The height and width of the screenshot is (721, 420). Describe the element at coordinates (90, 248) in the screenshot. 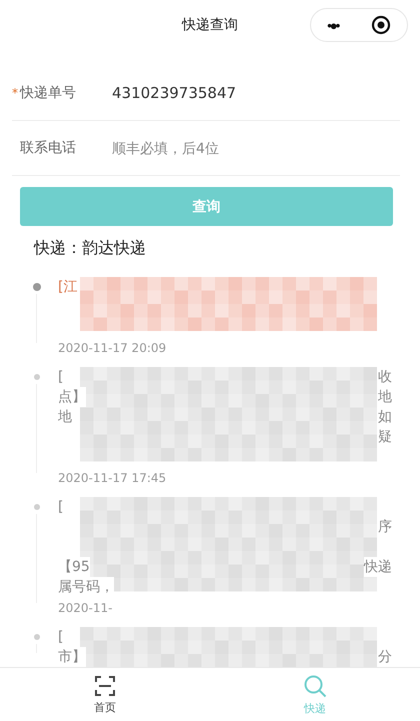

I see `carrier-name: 快递：韵达快递` at that location.